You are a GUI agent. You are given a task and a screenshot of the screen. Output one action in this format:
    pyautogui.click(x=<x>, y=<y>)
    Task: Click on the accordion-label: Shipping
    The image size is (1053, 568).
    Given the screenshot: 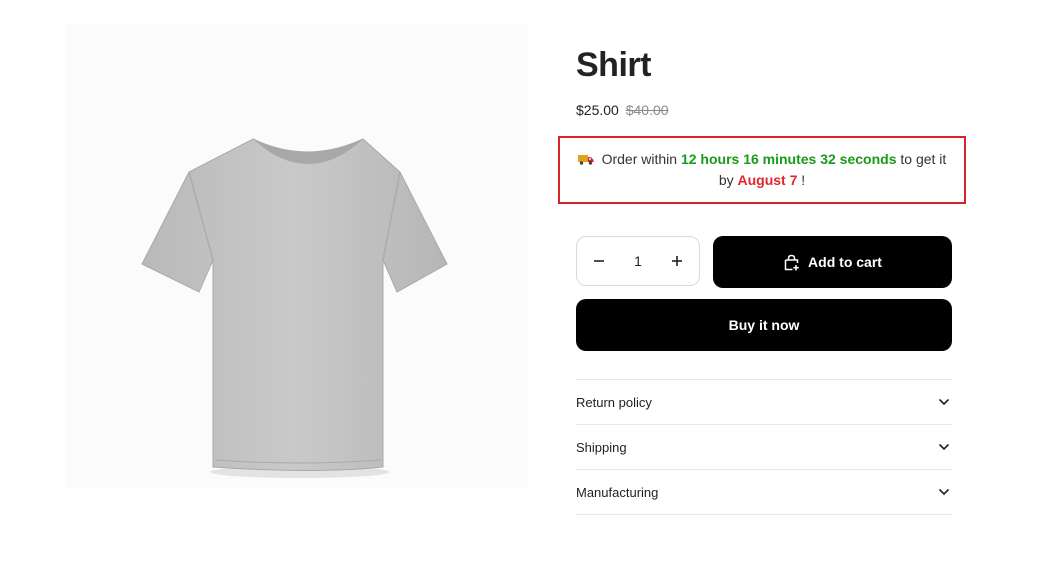 What is the action you would take?
    pyautogui.click(x=601, y=447)
    